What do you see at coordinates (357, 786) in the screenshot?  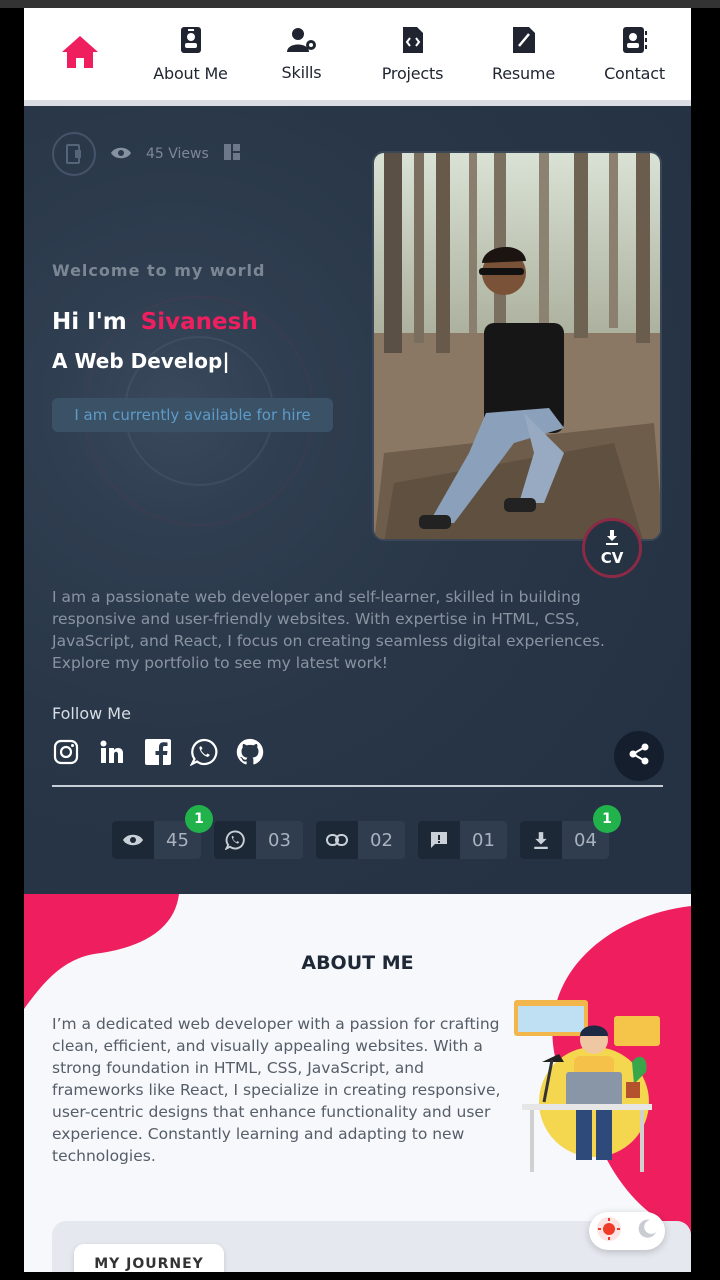 I see `social-divider` at bounding box center [357, 786].